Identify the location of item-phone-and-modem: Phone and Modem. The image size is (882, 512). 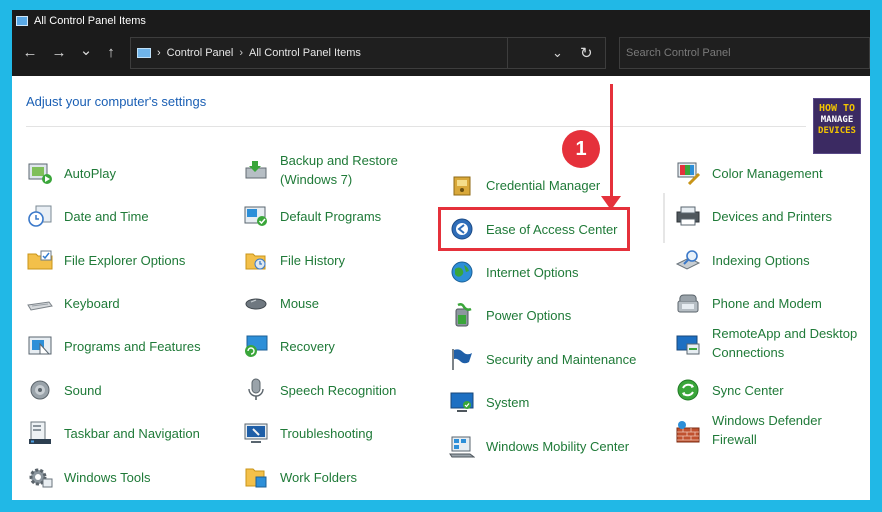
(748, 303).